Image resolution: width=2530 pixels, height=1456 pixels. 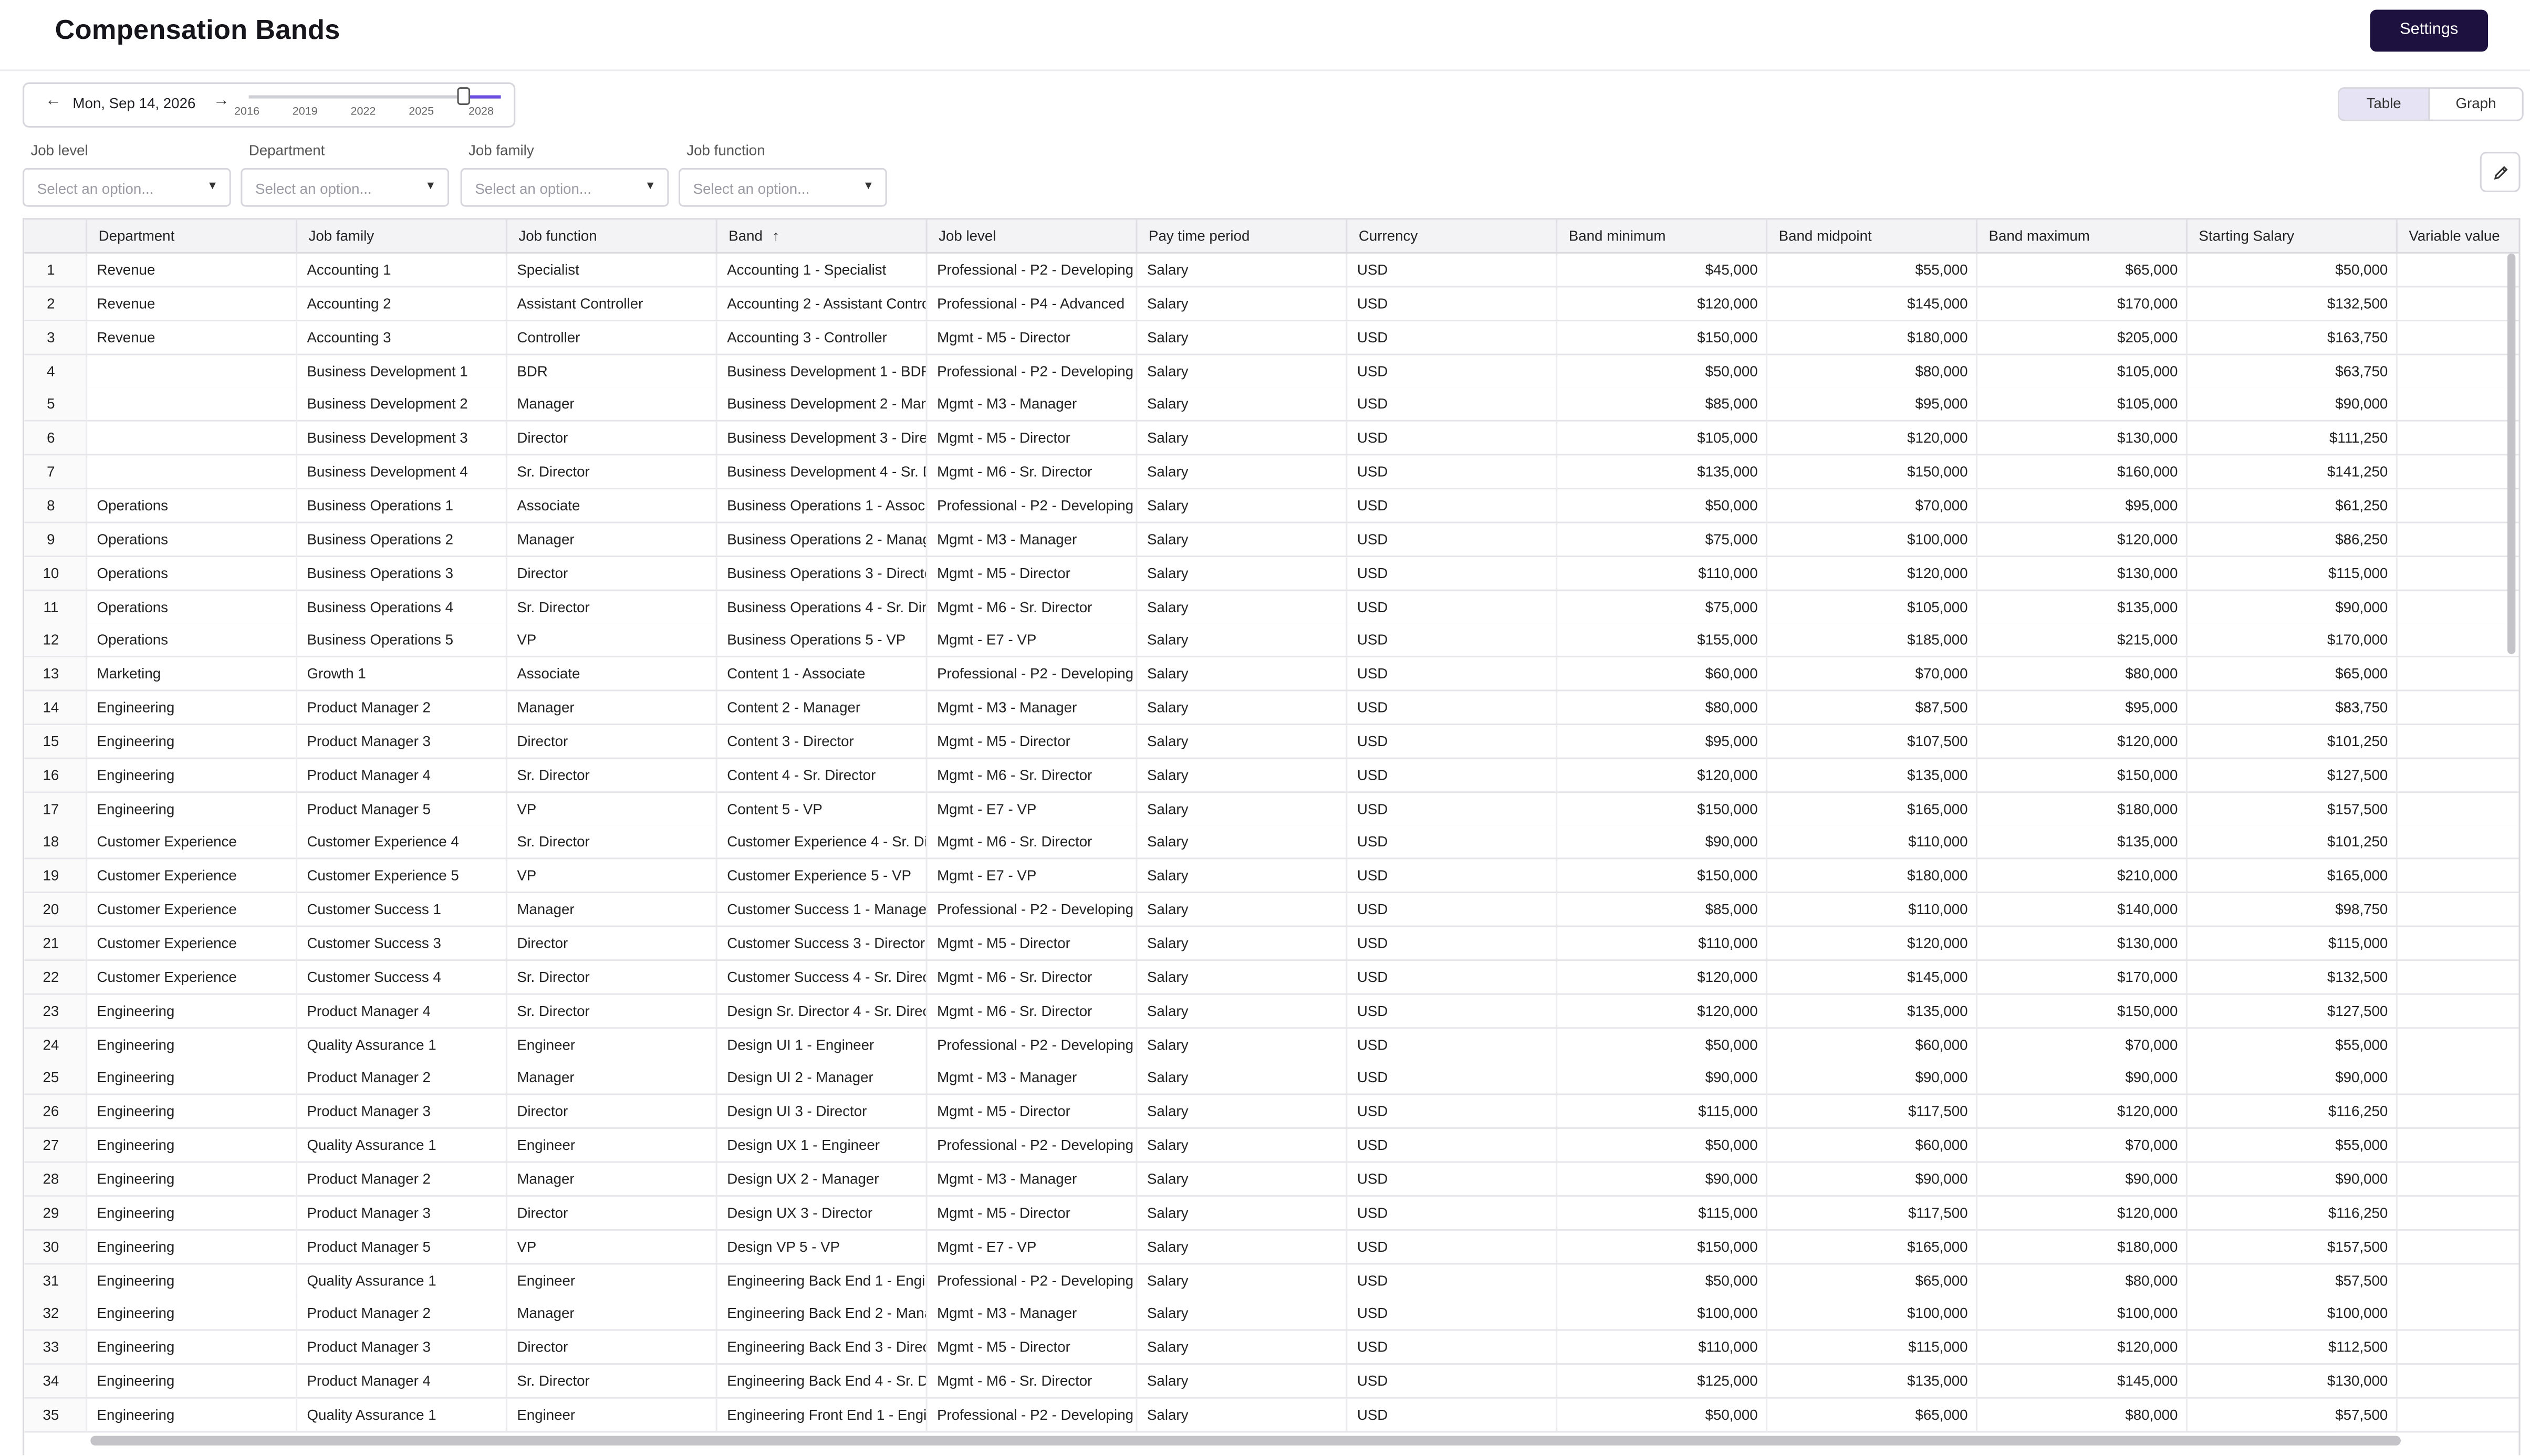 I want to click on cell-job-function: Assistant Controller, so click(x=612, y=303).